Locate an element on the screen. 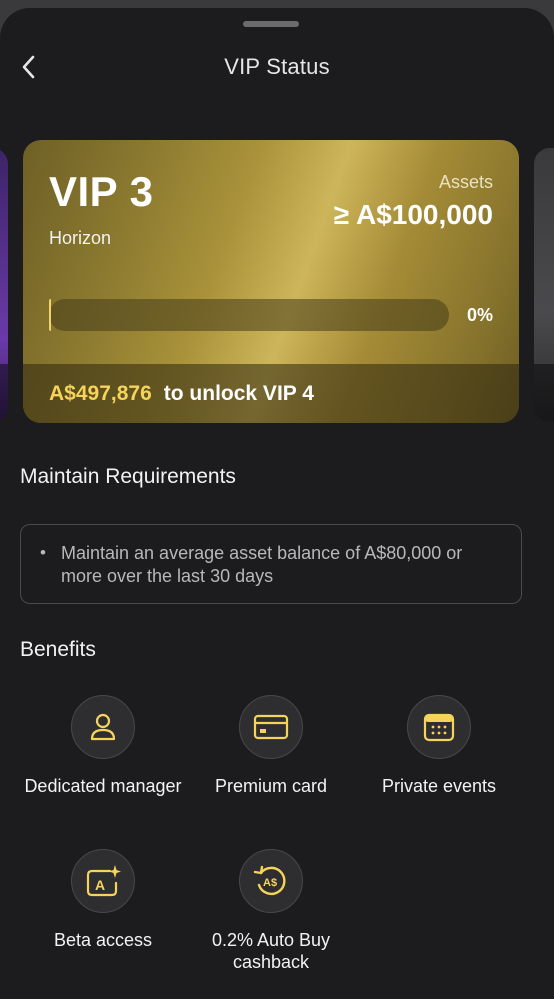 This screenshot has height=999, width=554. unlock-strip: A$497,876 to unlock VIP 4 is located at coordinates (271, 393).